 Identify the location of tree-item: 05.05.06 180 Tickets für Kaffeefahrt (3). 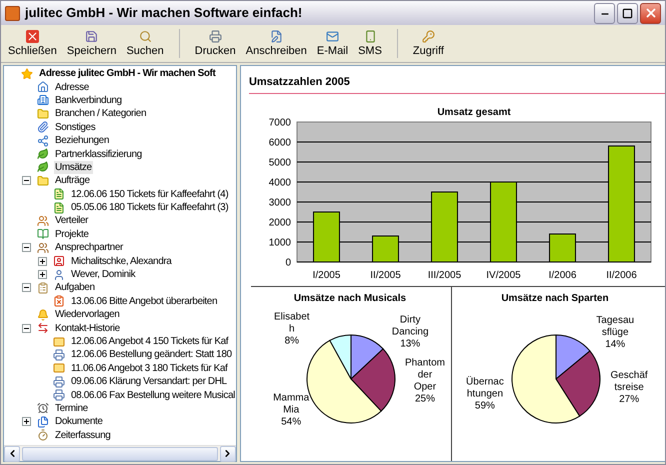
(150, 207).